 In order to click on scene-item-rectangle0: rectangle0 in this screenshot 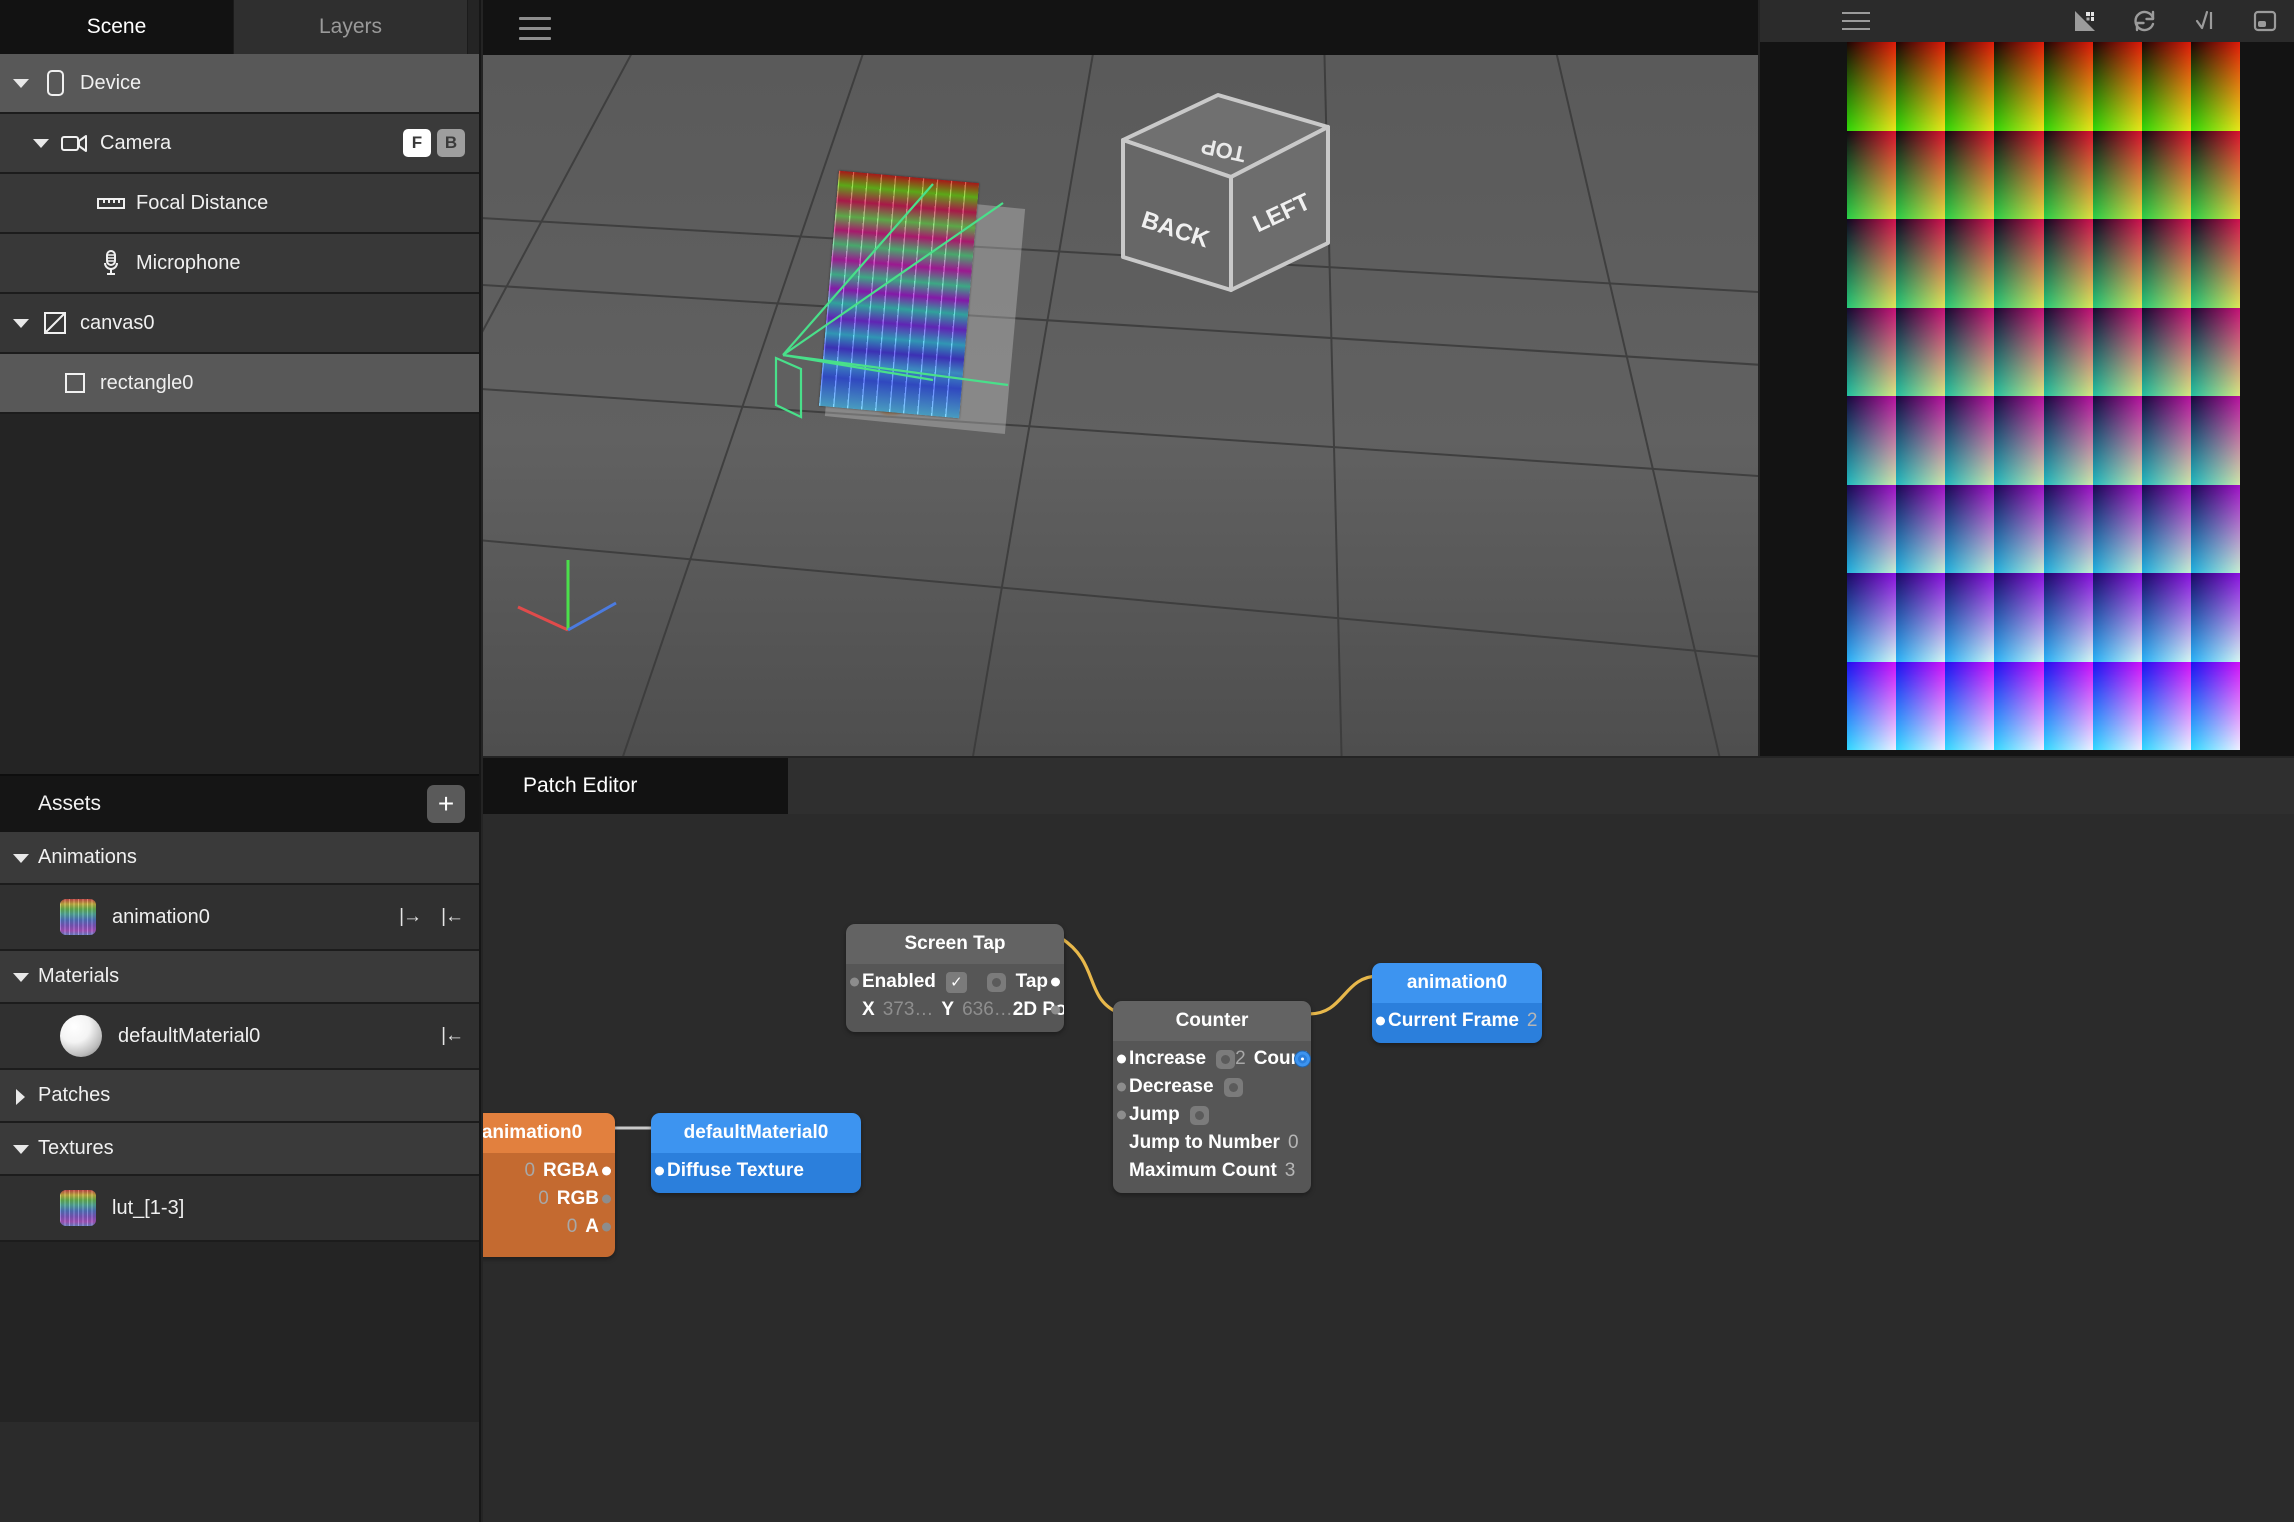, I will do `click(239, 384)`.